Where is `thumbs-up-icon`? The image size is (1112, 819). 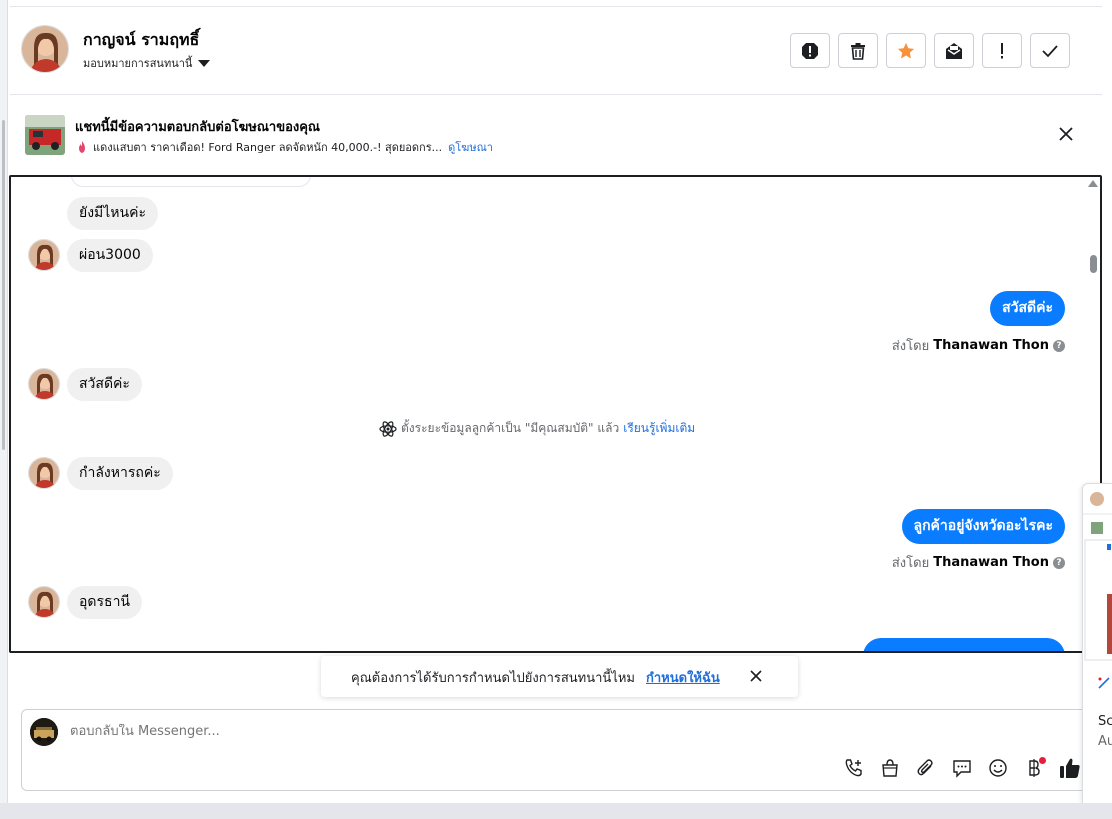 thumbs-up-icon is located at coordinates (1070, 768).